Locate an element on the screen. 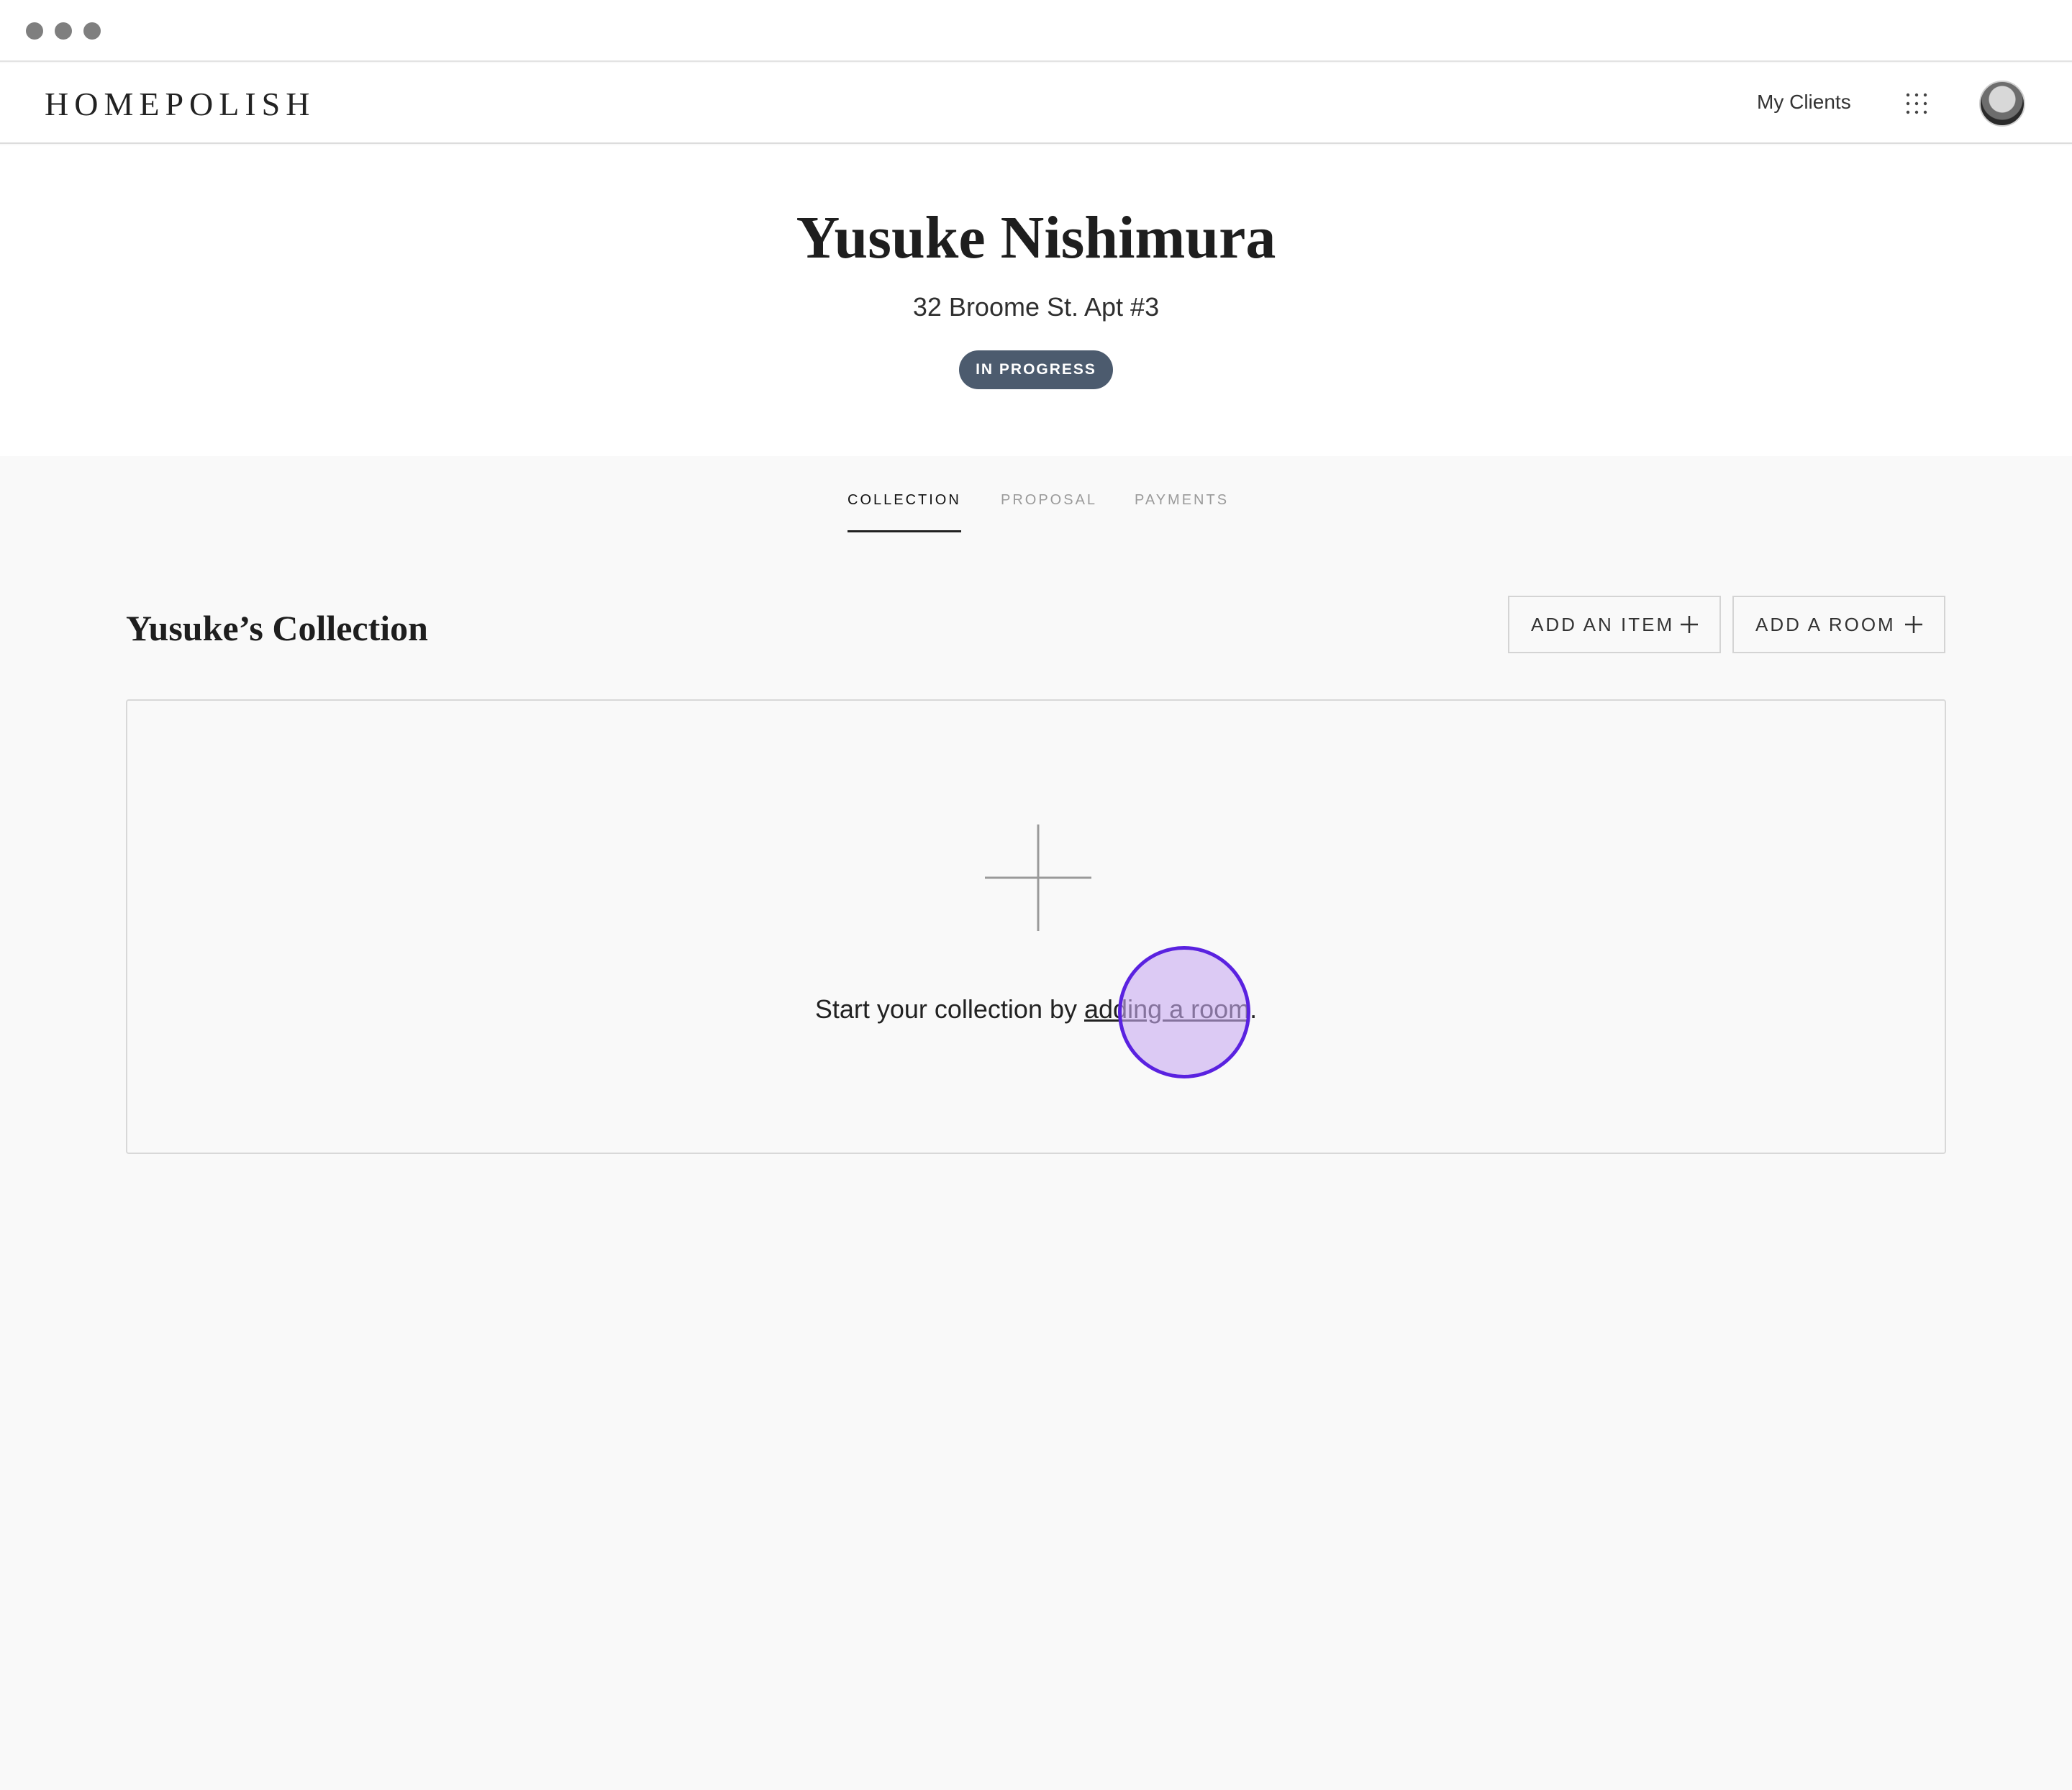  app-header: HOMEPOLISH My Clients is located at coordinates (1036, 103).